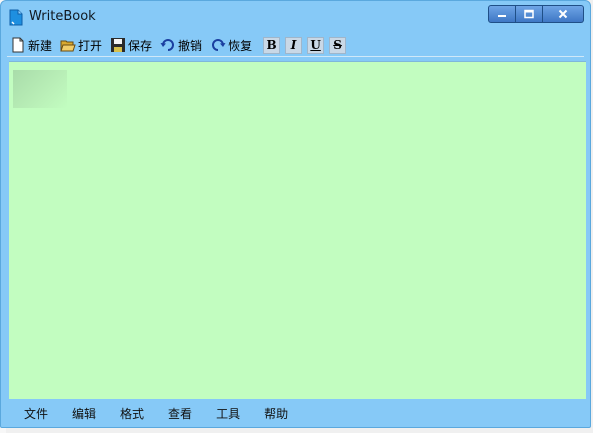 The width and height of the screenshot is (593, 433). I want to click on underline-button: U, so click(316, 45).